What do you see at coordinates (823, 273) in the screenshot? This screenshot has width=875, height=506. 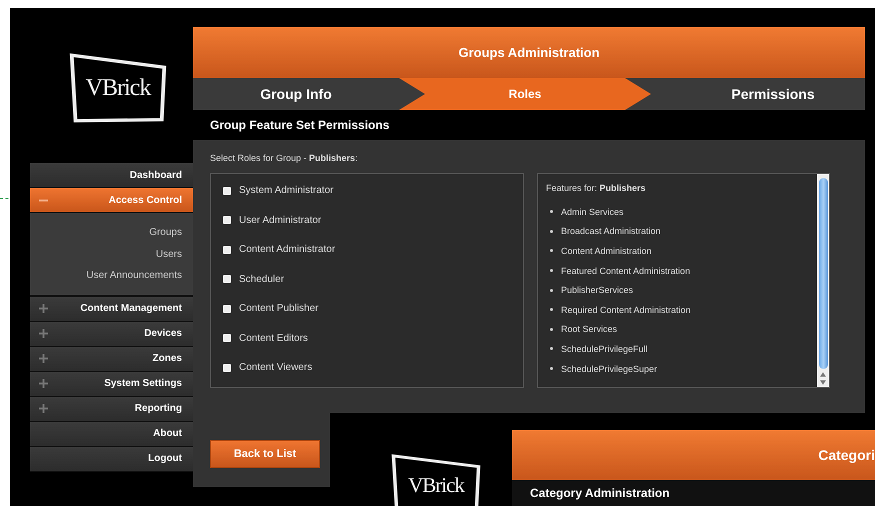 I see `scrollbar-thumb` at bounding box center [823, 273].